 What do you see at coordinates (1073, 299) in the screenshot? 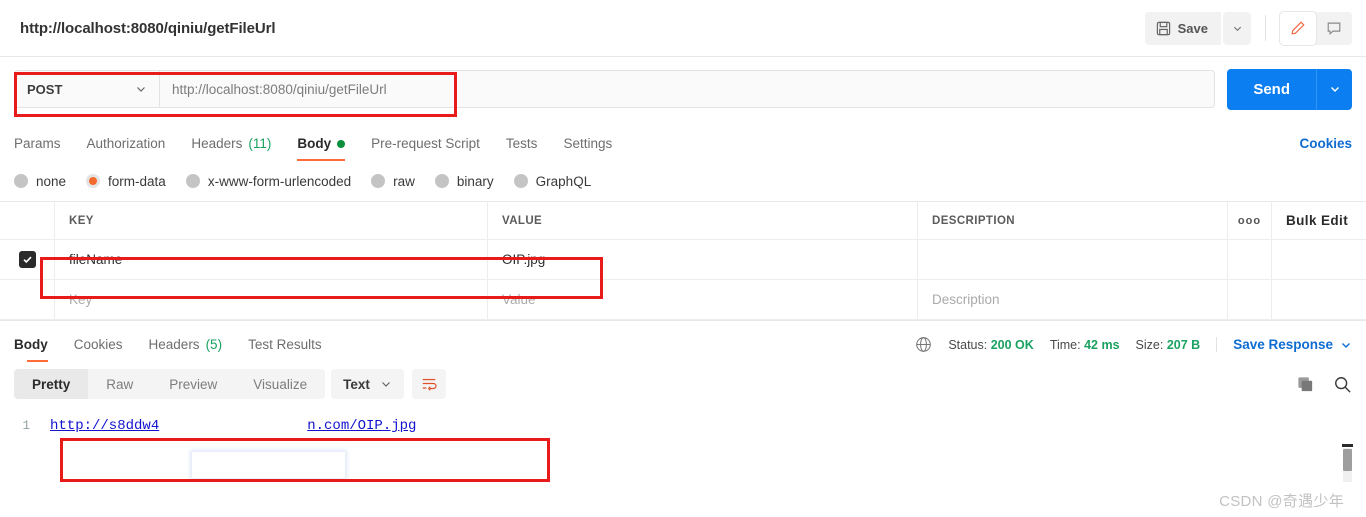
I see `new-row-description-input: Description` at bounding box center [1073, 299].